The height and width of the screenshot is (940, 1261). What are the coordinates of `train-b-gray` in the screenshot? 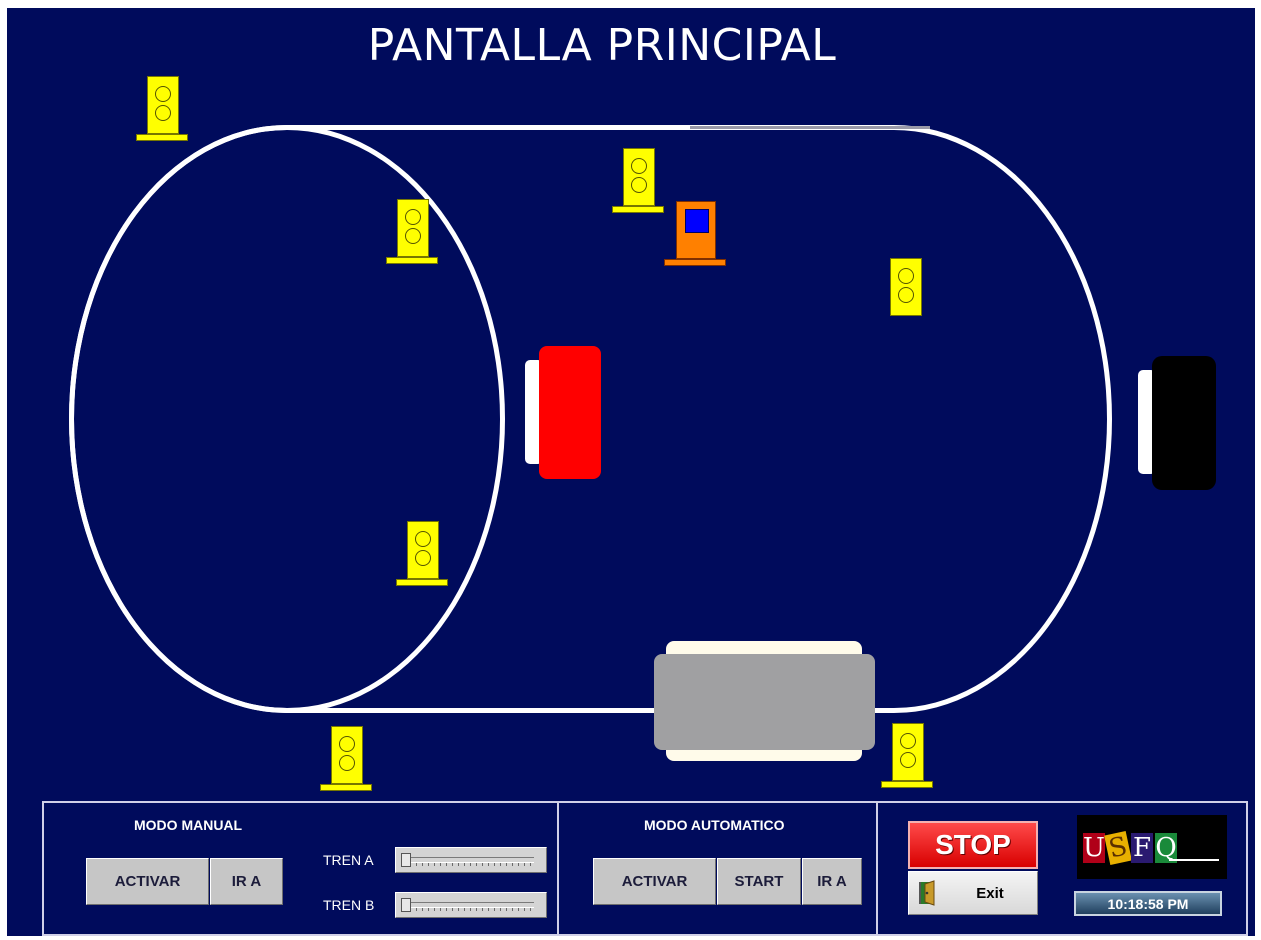 It's located at (765, 701).